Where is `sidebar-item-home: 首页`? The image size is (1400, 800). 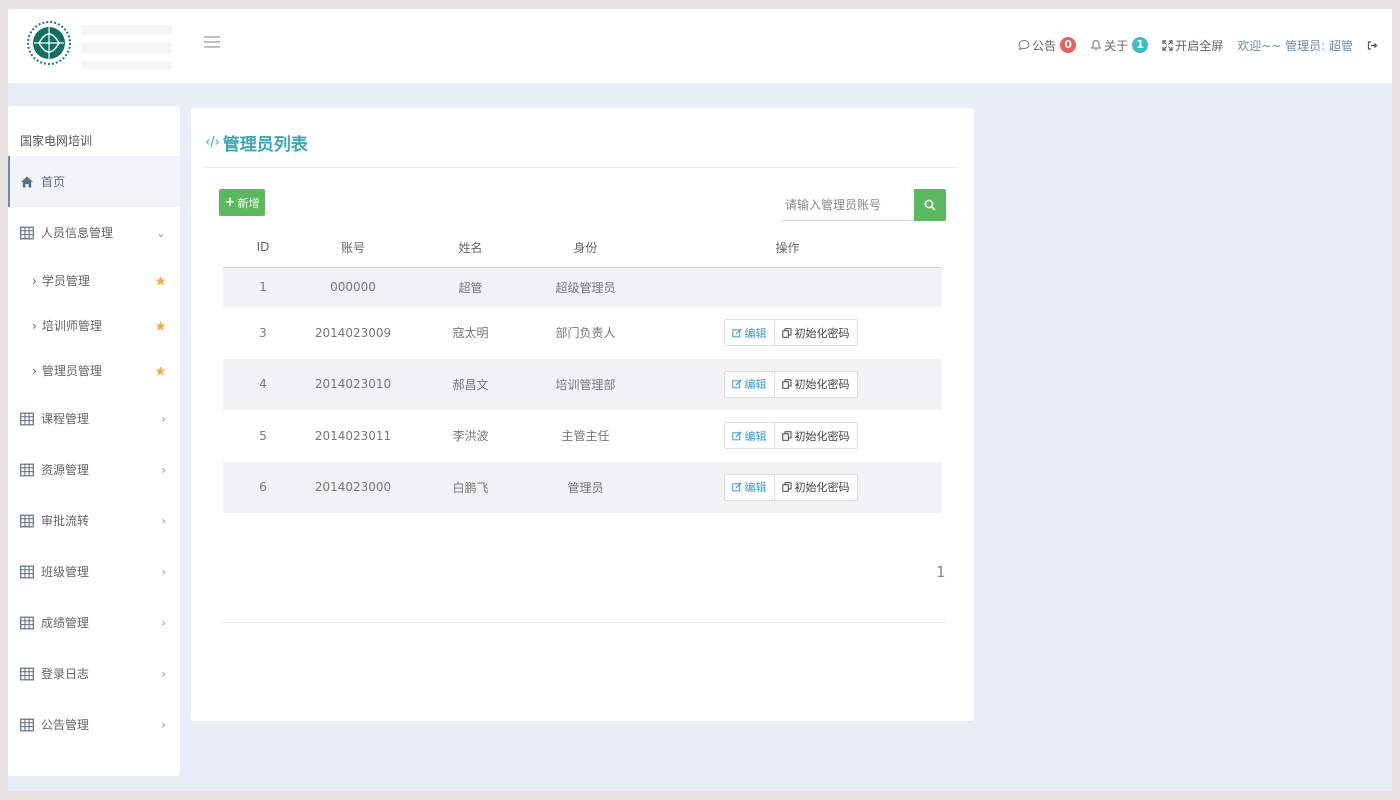 sidebar-item-home: 首页 is located at coordinates (94, 181).